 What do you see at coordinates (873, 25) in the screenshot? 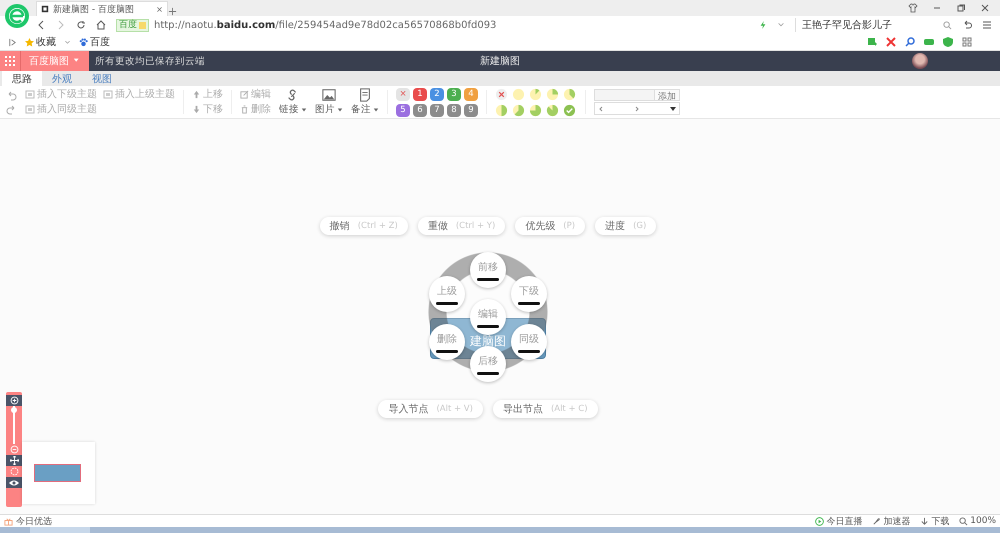
I see `search-field: 王艳子罕见合影儿子` at bounding box center [873, 25].